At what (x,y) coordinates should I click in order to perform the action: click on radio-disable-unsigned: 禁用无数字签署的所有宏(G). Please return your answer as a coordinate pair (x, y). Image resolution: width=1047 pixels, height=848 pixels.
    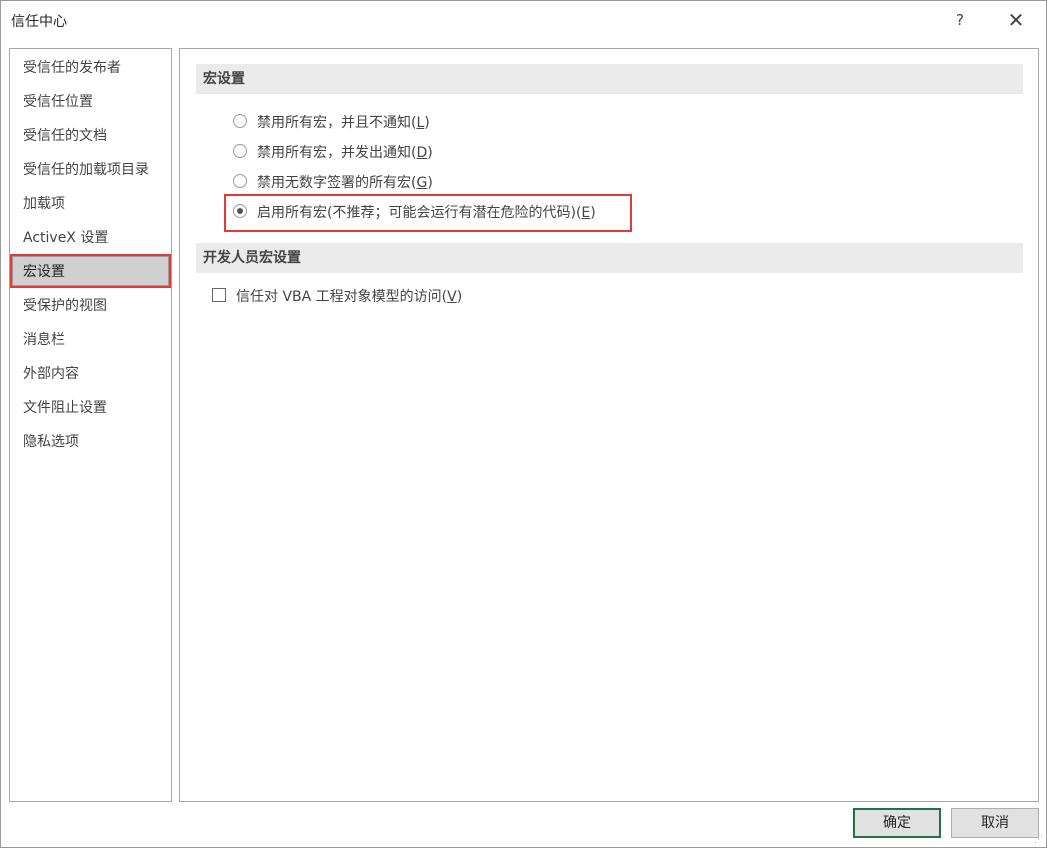
    Looking at the image, I should click on (333, 183).